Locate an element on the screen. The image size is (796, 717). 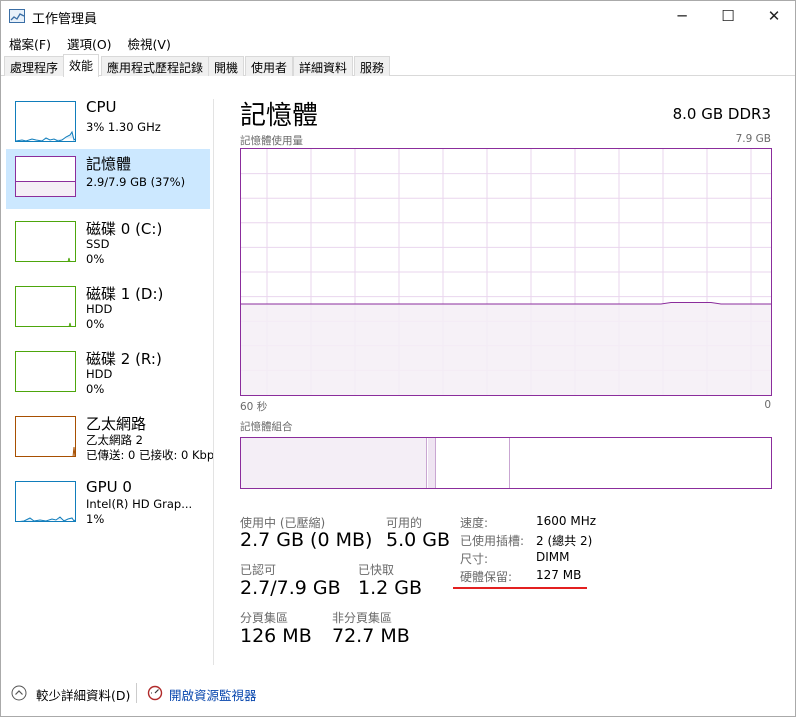
tab-startup: 開機 is located at coordinates (226, 66).